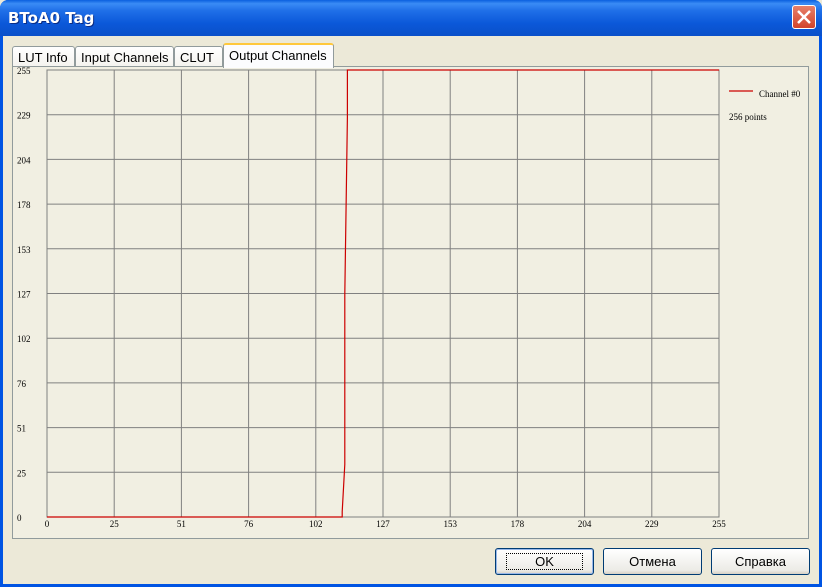  I want to click on x-tick-label: 178, so click(518, 524).